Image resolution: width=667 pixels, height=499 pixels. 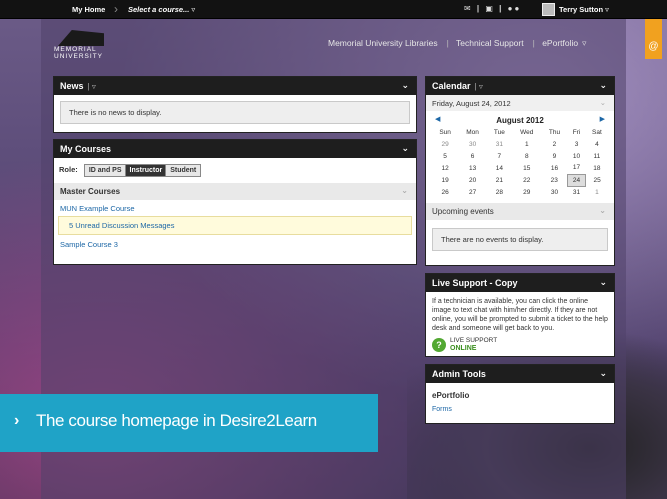 I want to click on caption-banner: › The course homepage in Desire2Learn, so click(x=189, y=423).